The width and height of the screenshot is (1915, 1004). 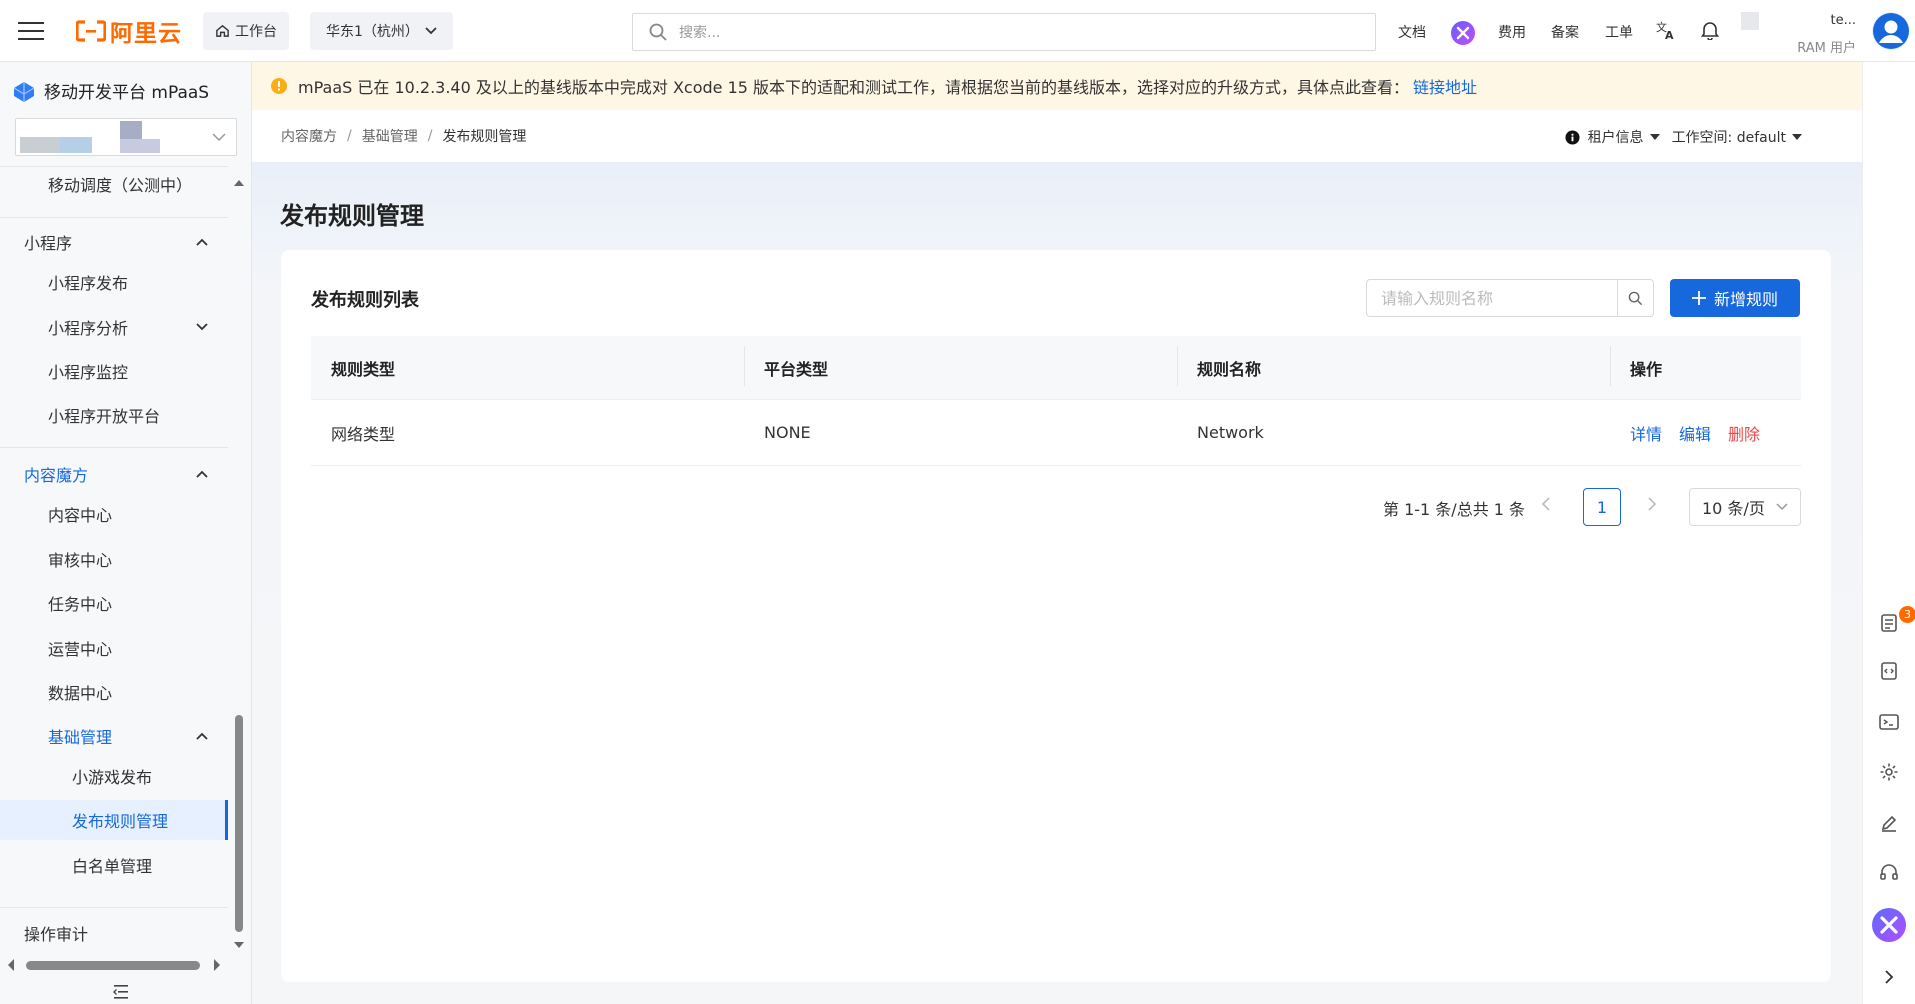 What do you see at coordinates (114, 282) in the screenshot?
I see `sidebar-item-mini-program-publish: 小程序发布` at bounding box center [114, 282].